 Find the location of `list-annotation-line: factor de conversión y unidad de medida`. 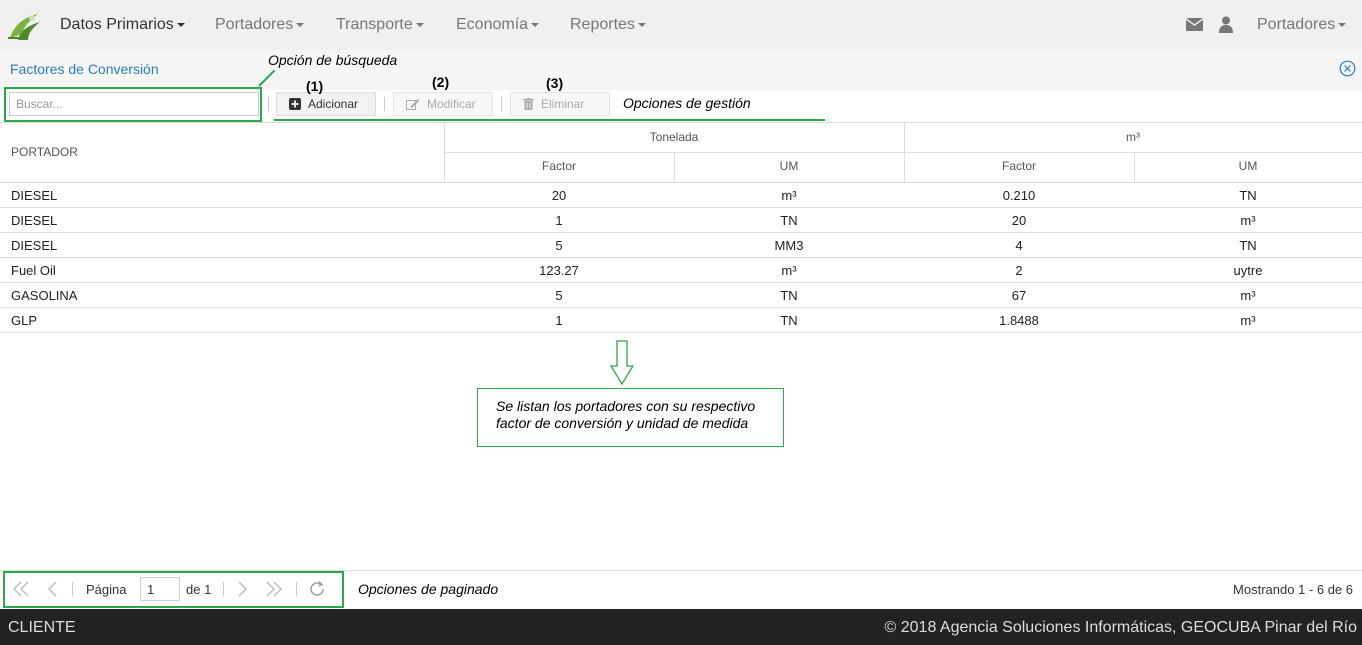

list-annotation-line: factor de conversión y unidad de medida is located at coordinates (622, 423).